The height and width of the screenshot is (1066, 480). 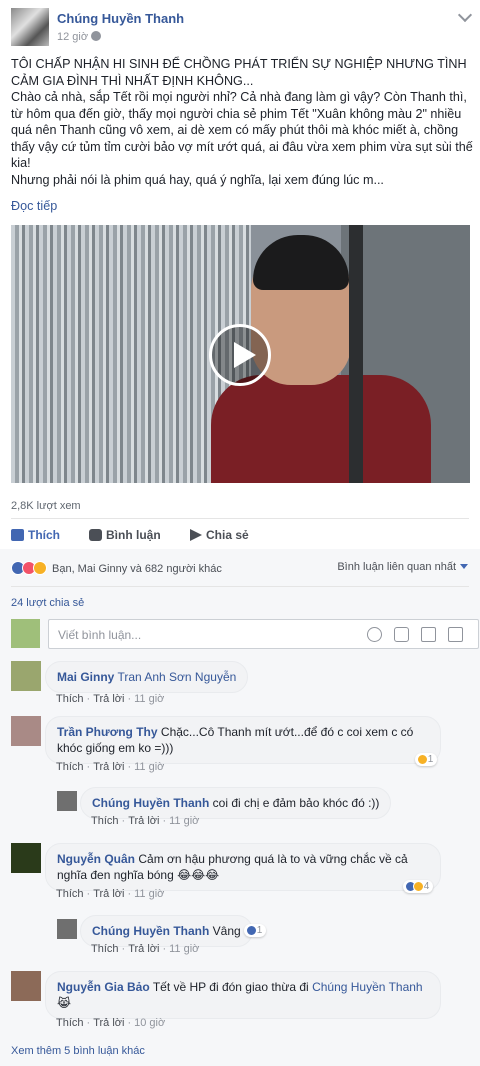 What do you see at coordinates (240, 25) in the screenshot?
I see `post-header: Chúng Huyền Thanh 12 giờ` at bounding box center [240, 25].